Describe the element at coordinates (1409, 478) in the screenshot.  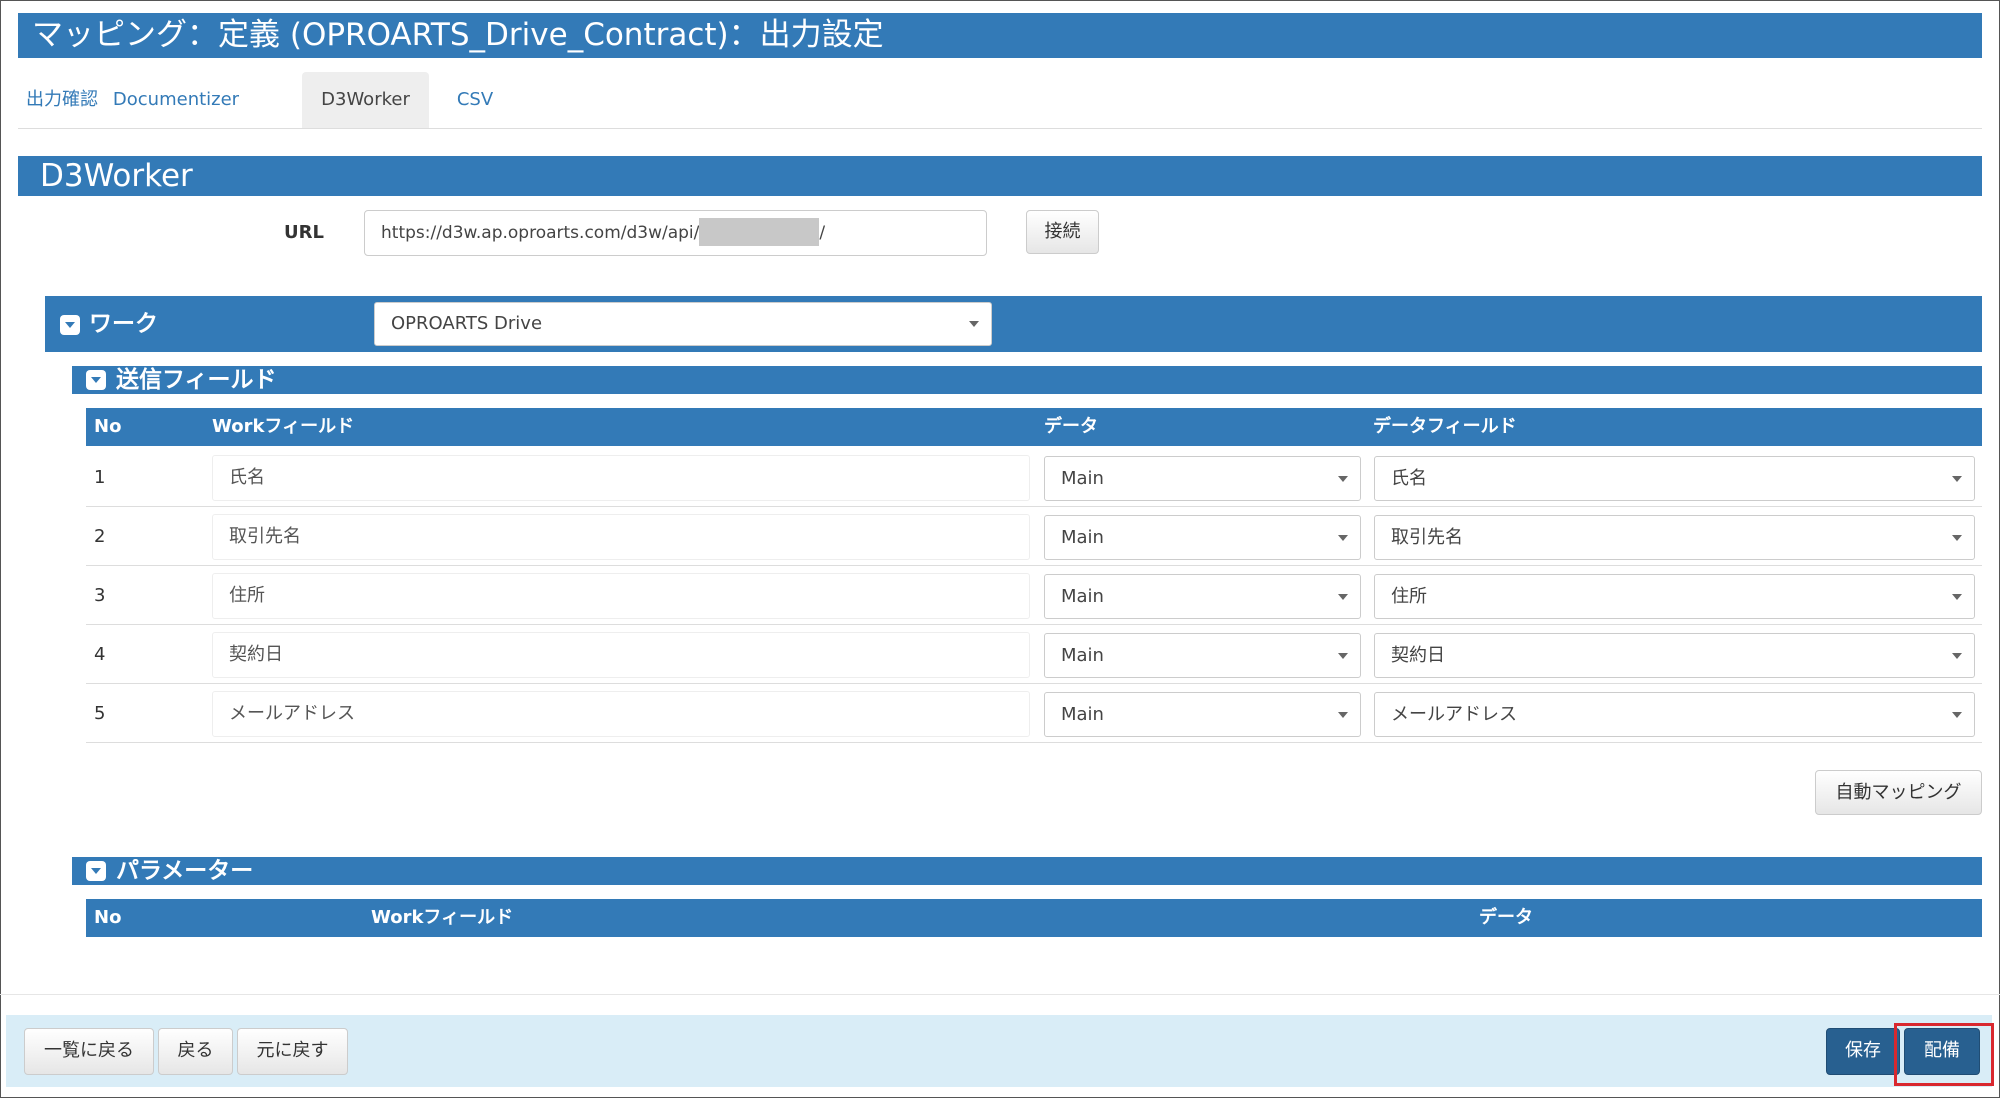
I see `data-field-select-value: 氏名` at that location.